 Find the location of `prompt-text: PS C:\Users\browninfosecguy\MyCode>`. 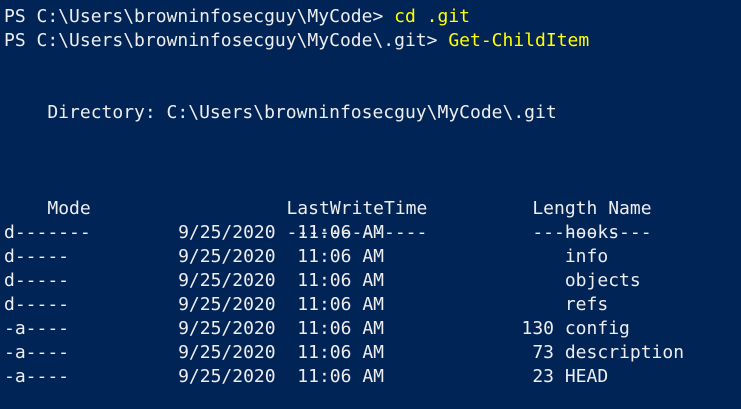

prompt-text: PS C:\Users\browninfosecguy\MyCode> is located at coordinates (199, 16).